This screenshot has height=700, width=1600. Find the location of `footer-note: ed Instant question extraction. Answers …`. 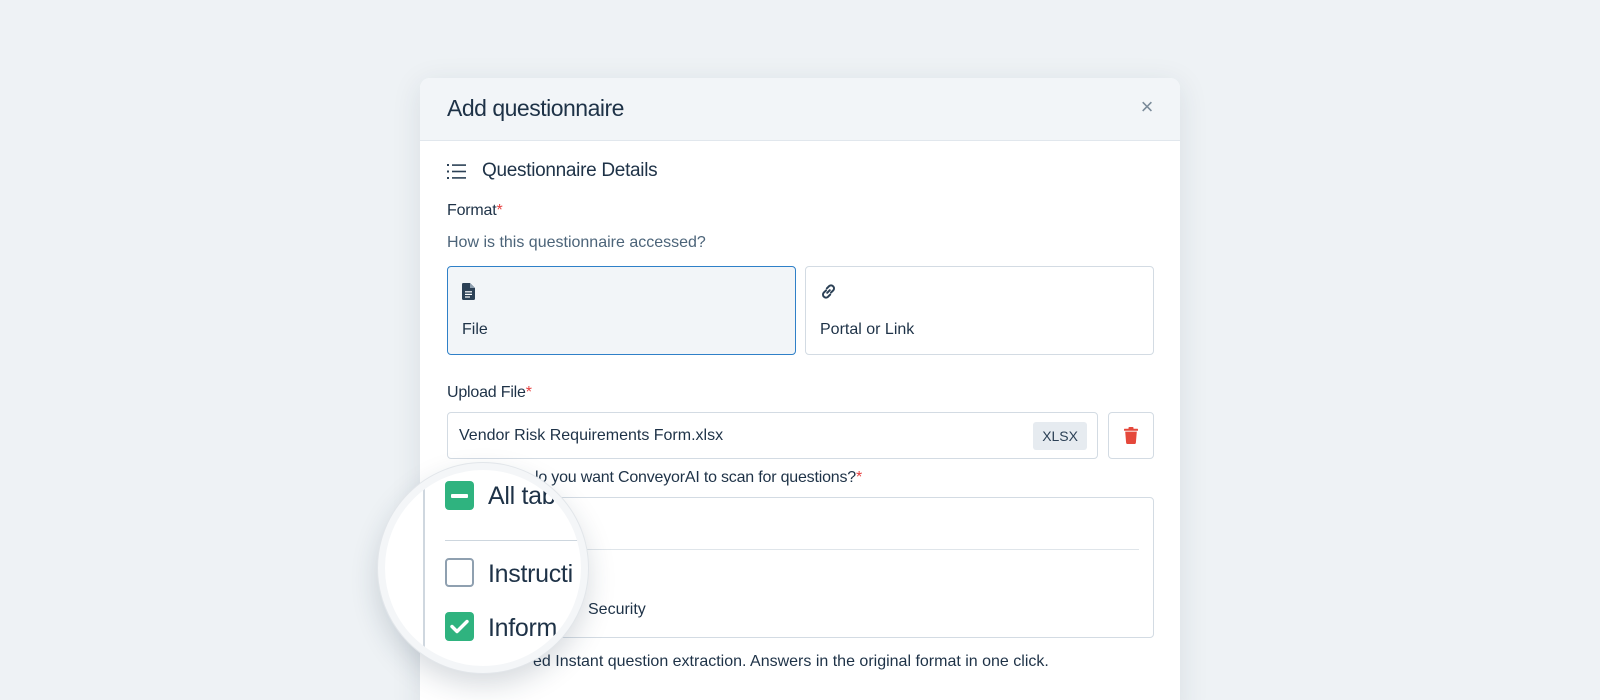

footer-note: ed Instant question extraction. Answers … is located at coordinates (791, 661).